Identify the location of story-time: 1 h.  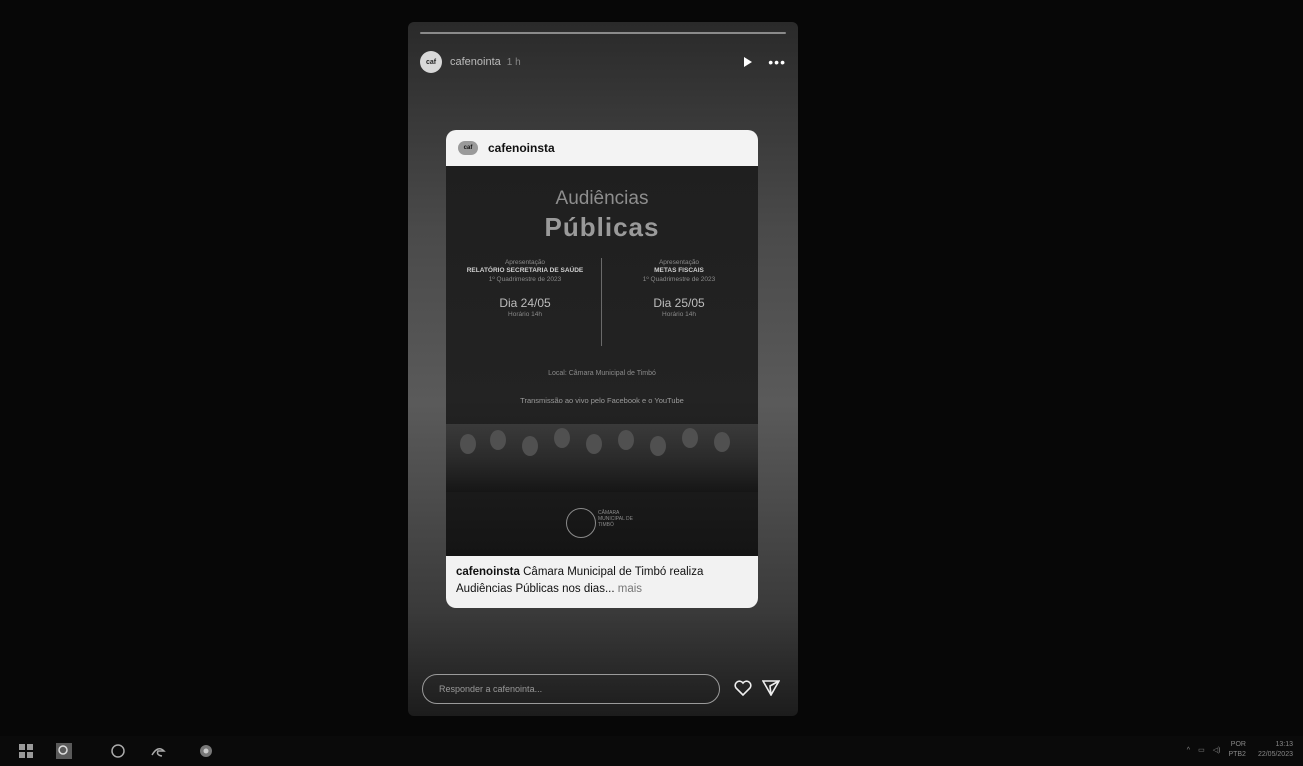
(513, 62).